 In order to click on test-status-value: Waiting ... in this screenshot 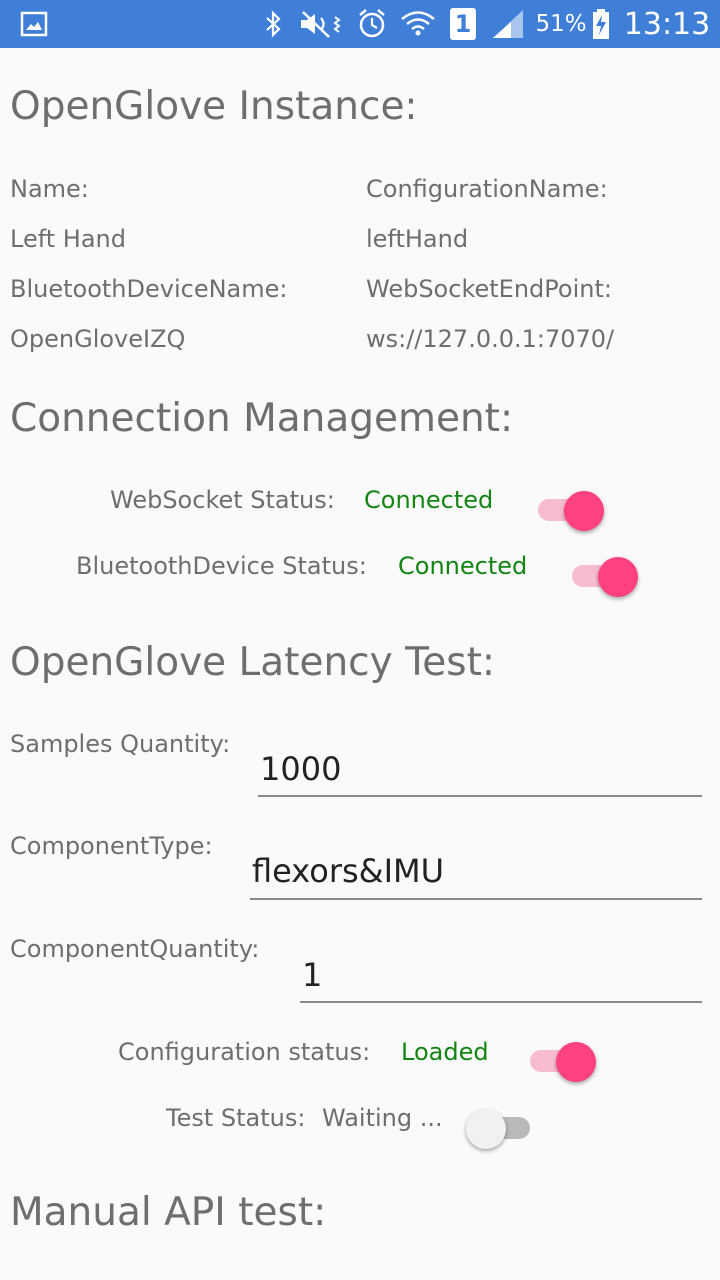, I will do `click(382, 1118)`.